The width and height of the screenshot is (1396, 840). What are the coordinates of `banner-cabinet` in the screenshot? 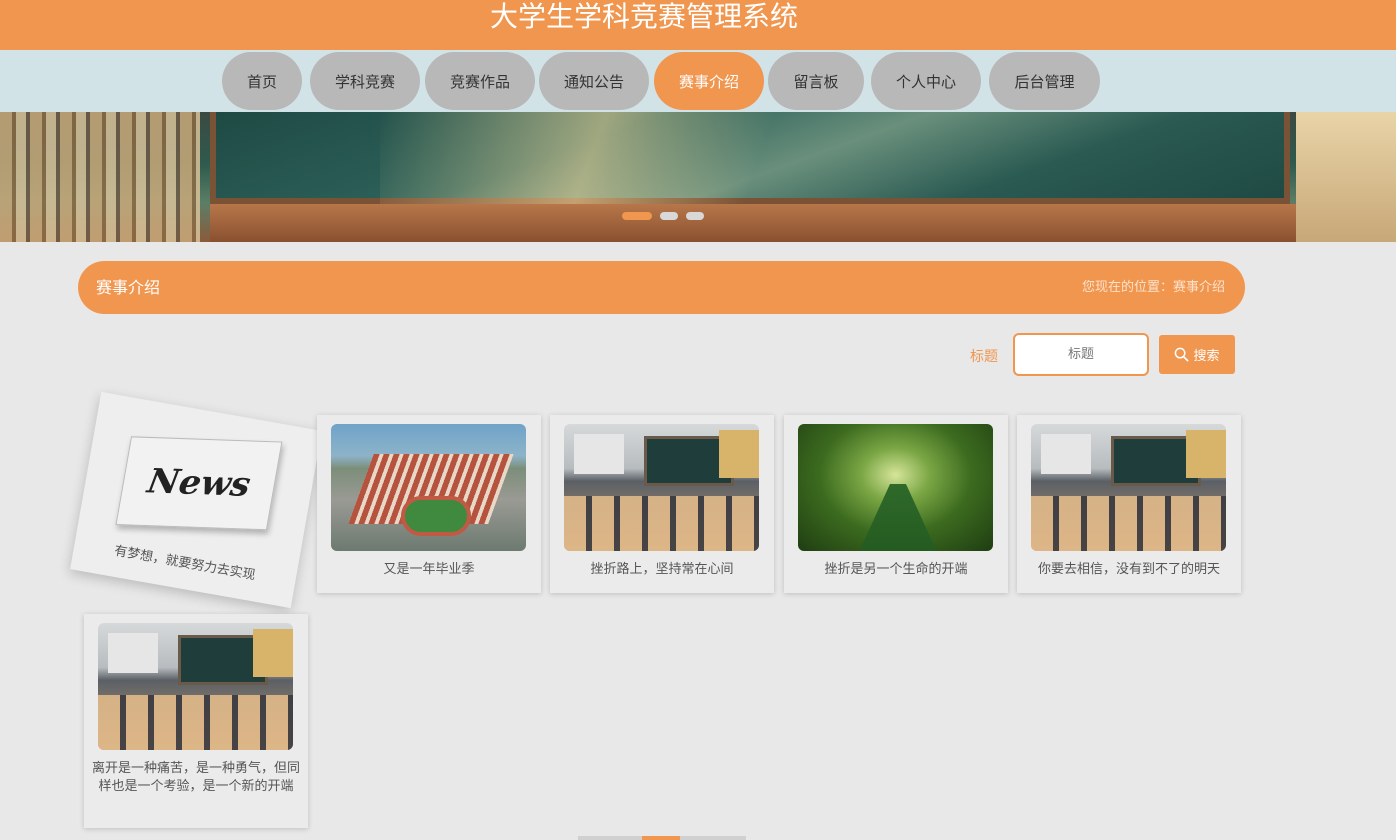 It's located at (755, 223).